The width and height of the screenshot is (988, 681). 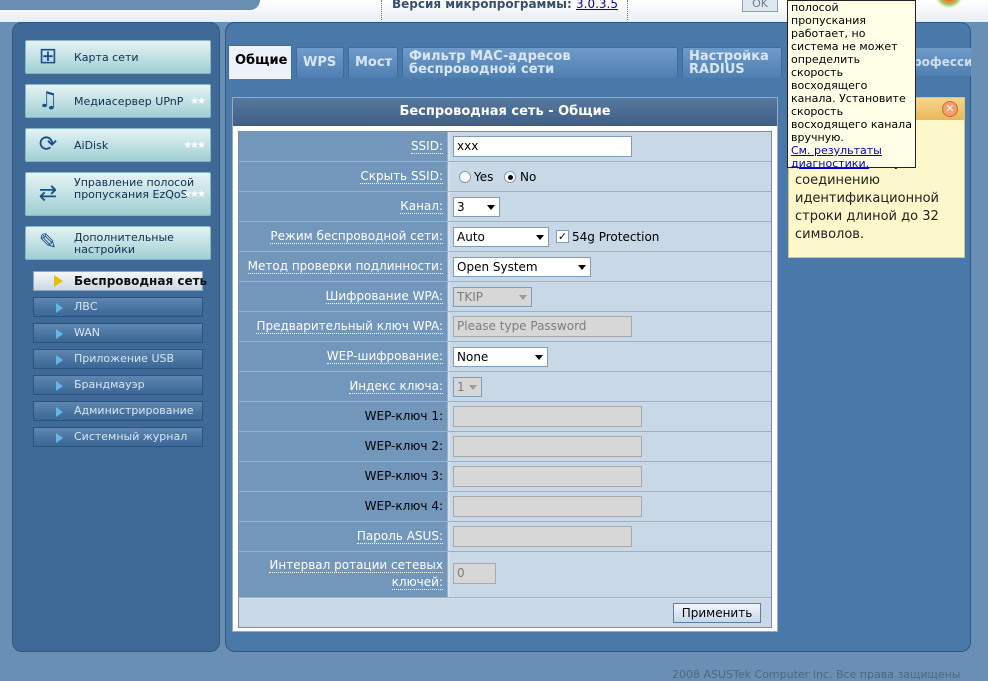 I want to click on ssid-label: SSID:, so click(x=343, y=146).